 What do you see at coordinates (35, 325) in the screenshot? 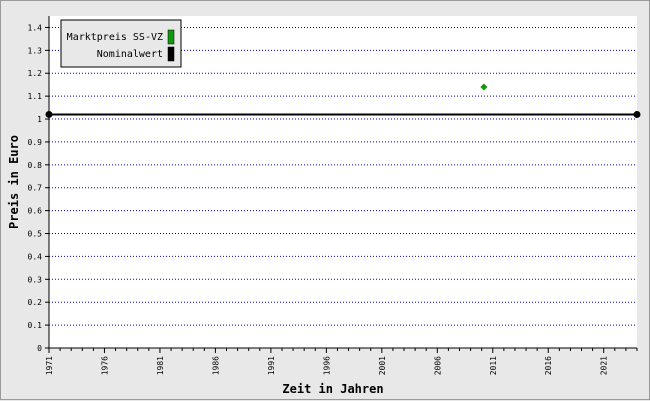
I see `y-tick-label: 0.1` at bounding box center [35, 325].